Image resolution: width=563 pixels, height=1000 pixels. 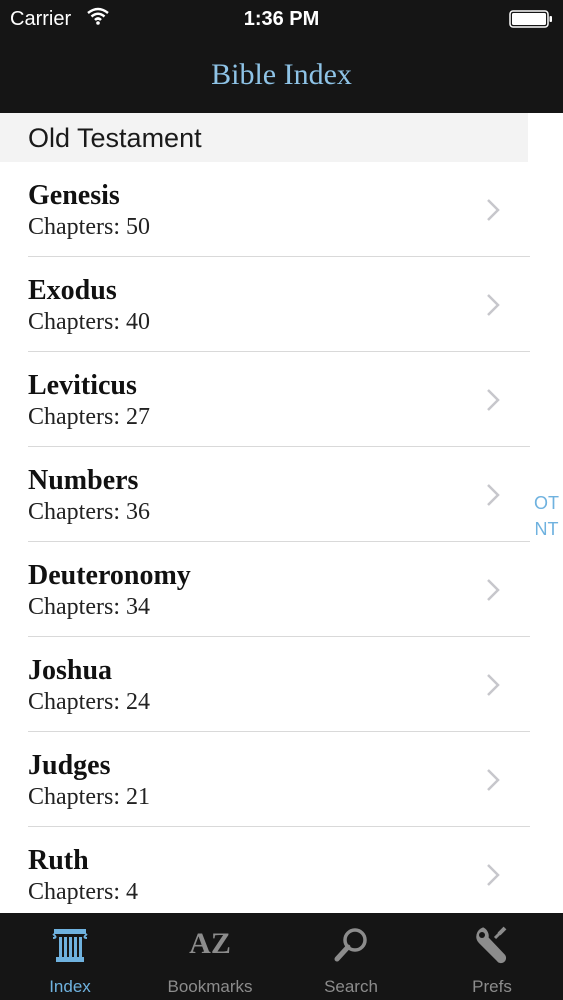 I want to click on book-row-joshua: Joshua Chapters: 24, so click(x=265, y=684).